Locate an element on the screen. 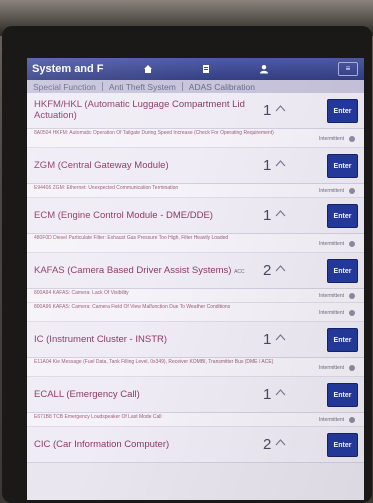  menu-button: ≡ is located at coordinates (348, 69).